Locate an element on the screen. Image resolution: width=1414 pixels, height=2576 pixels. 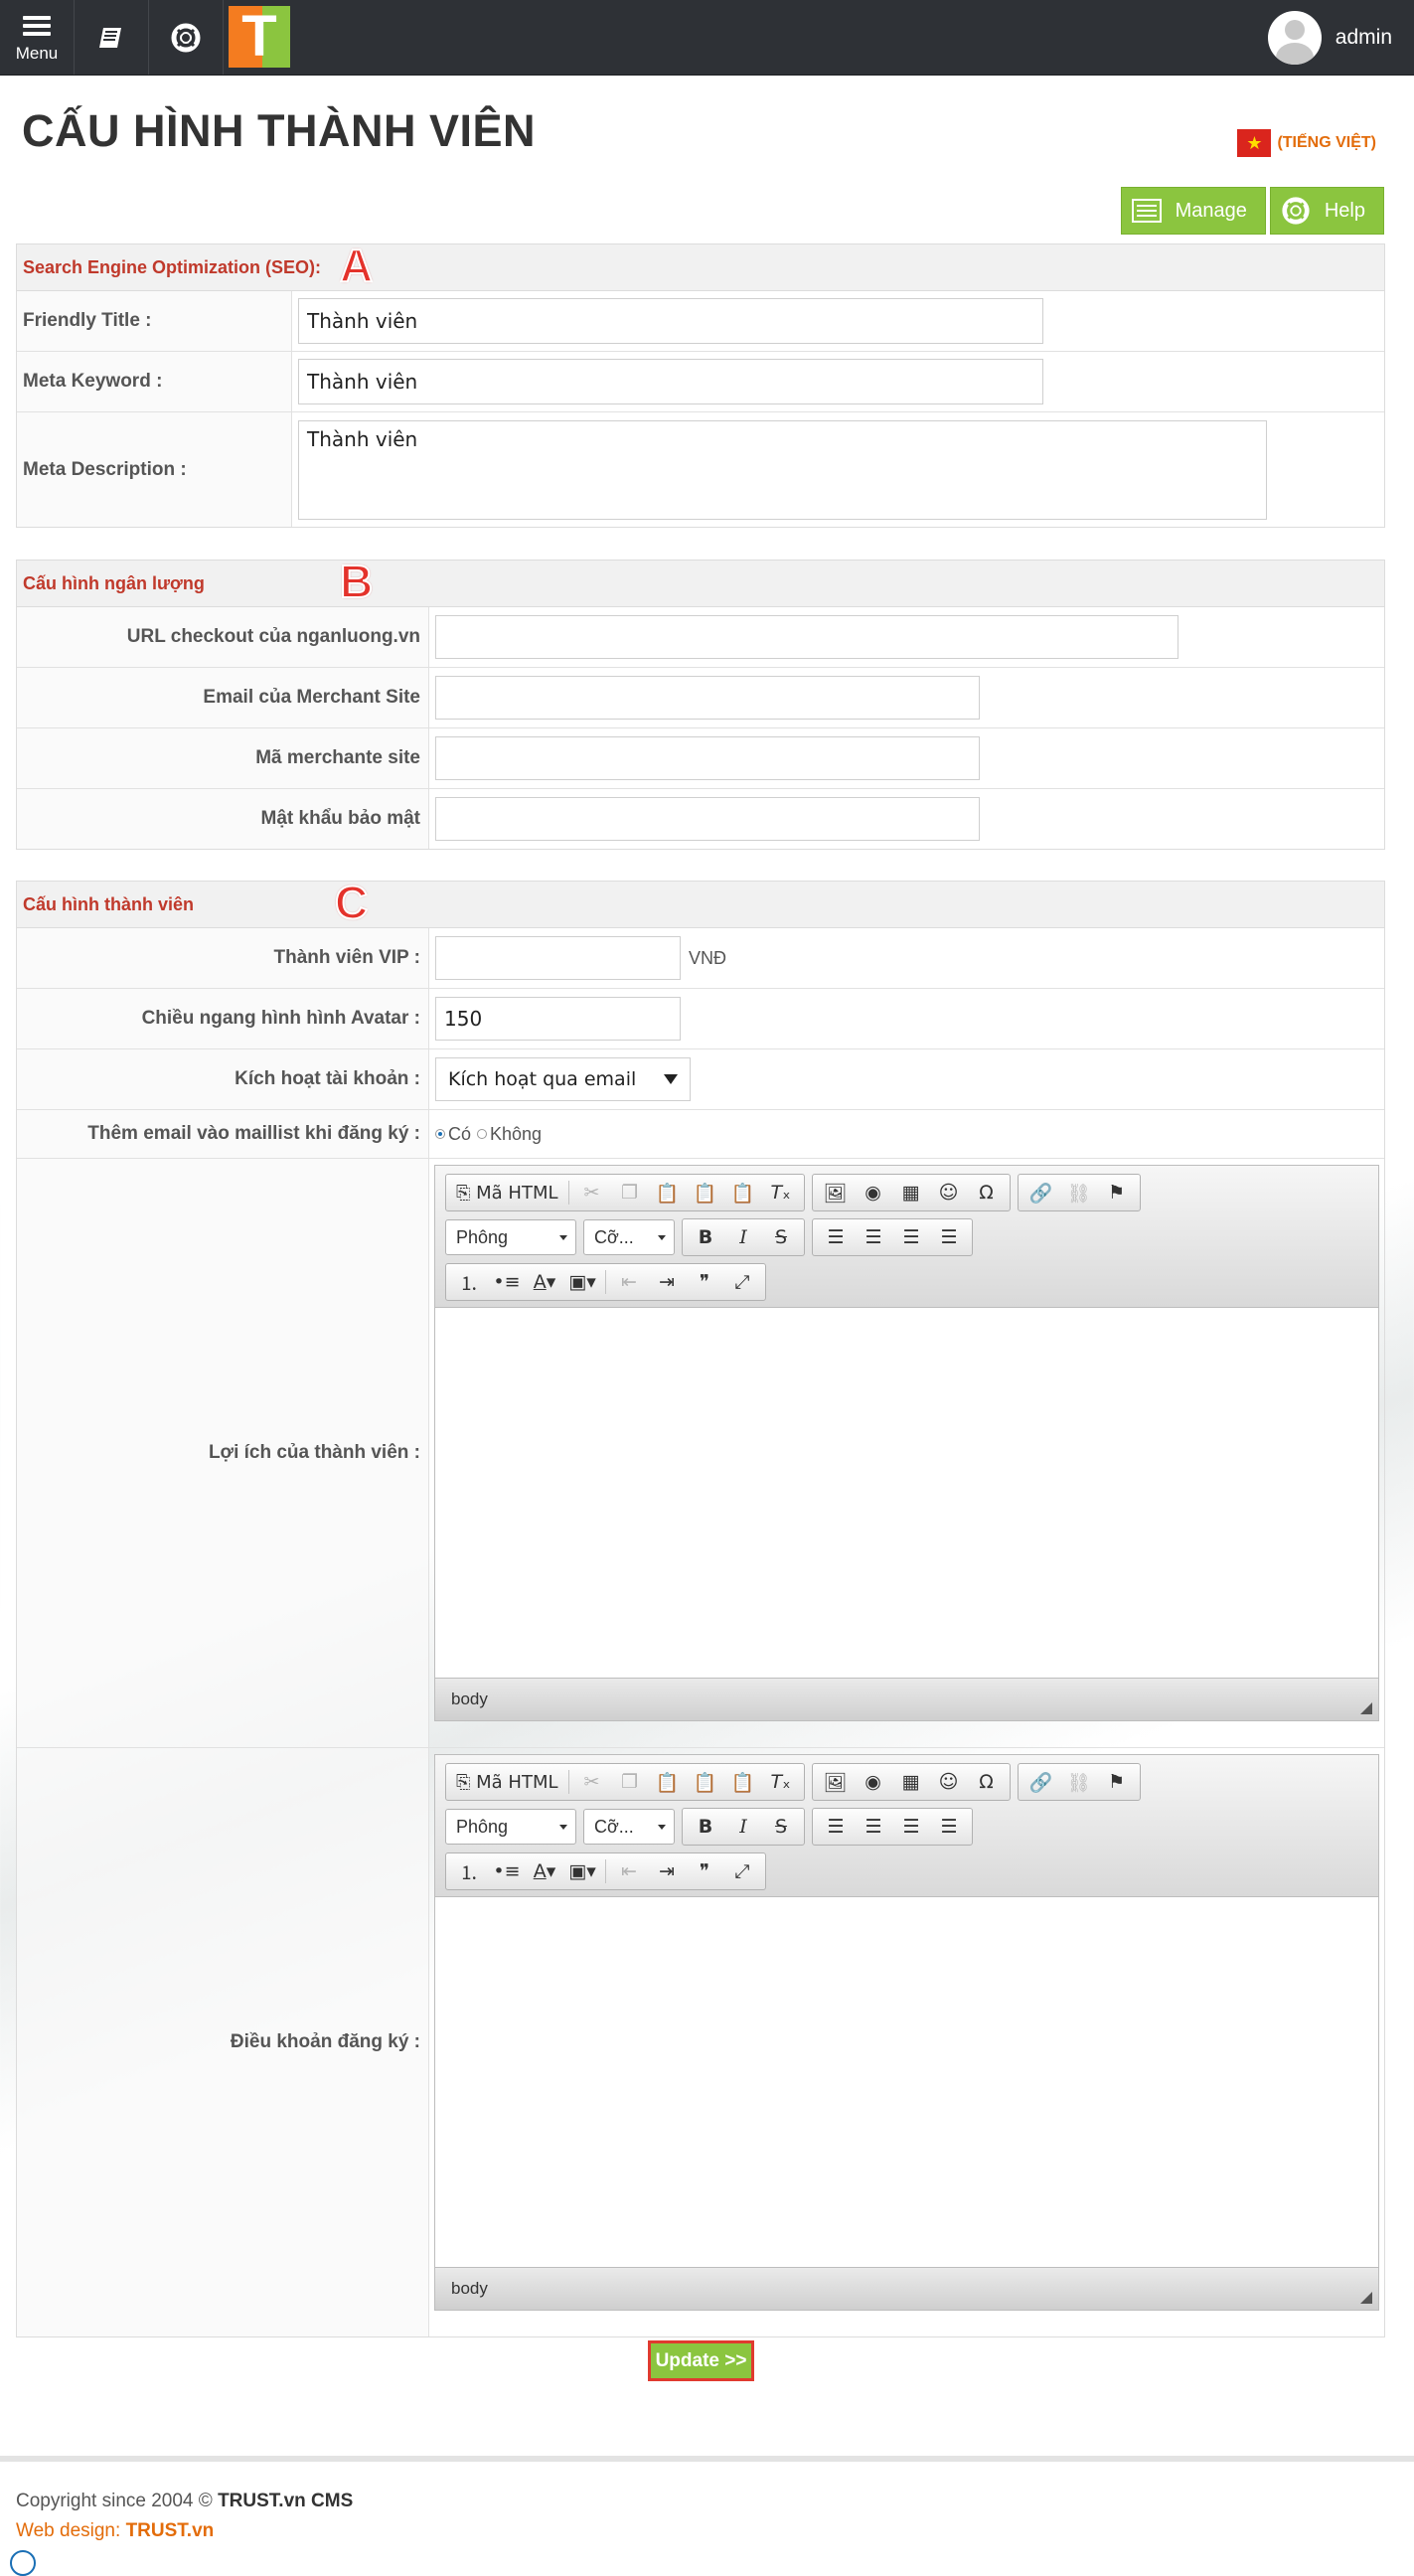
merchant-code-input is located at coordinates (707, 758).